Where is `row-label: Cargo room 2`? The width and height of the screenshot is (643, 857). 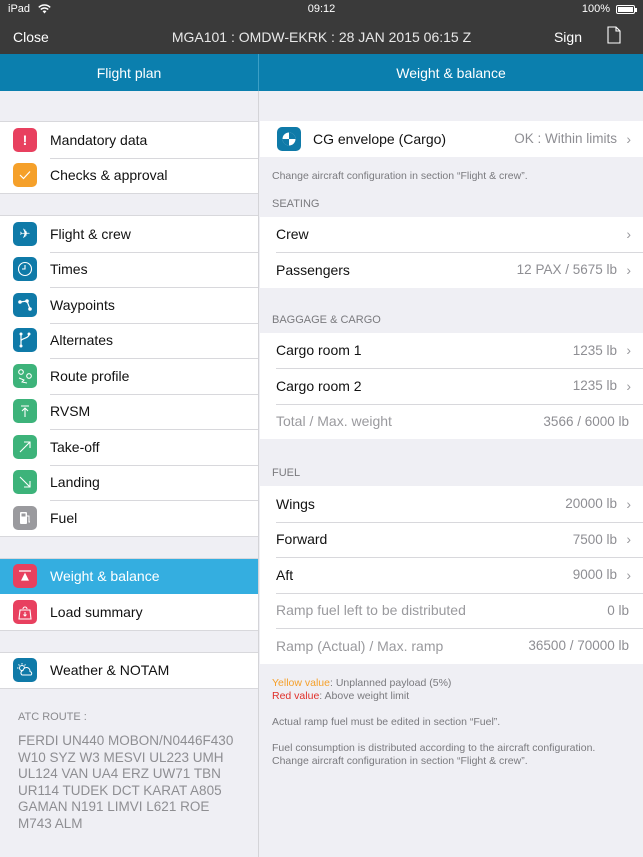 row-label: Cargo room 2 is located at coordinates (319, 385).